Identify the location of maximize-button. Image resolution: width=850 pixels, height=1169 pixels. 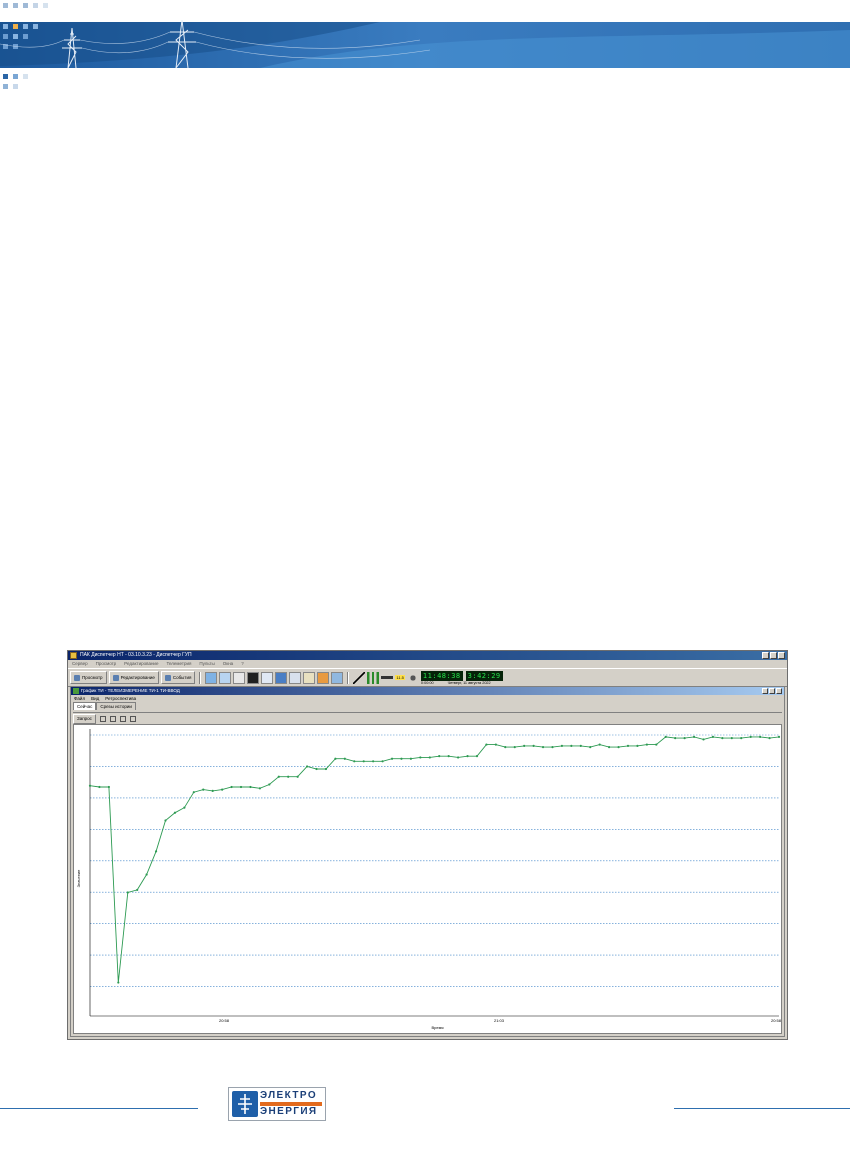
(773, 655).